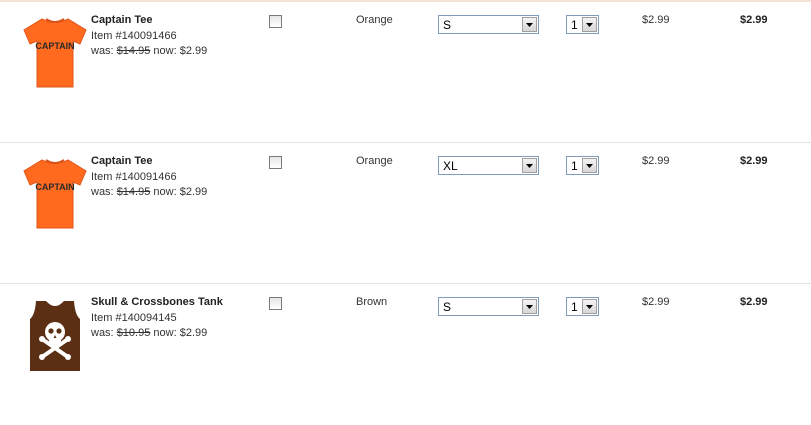  What do you see at coordinates (450, 166) in the screenshot?
I see `size-value: XL` at bounding box center [450, 166].